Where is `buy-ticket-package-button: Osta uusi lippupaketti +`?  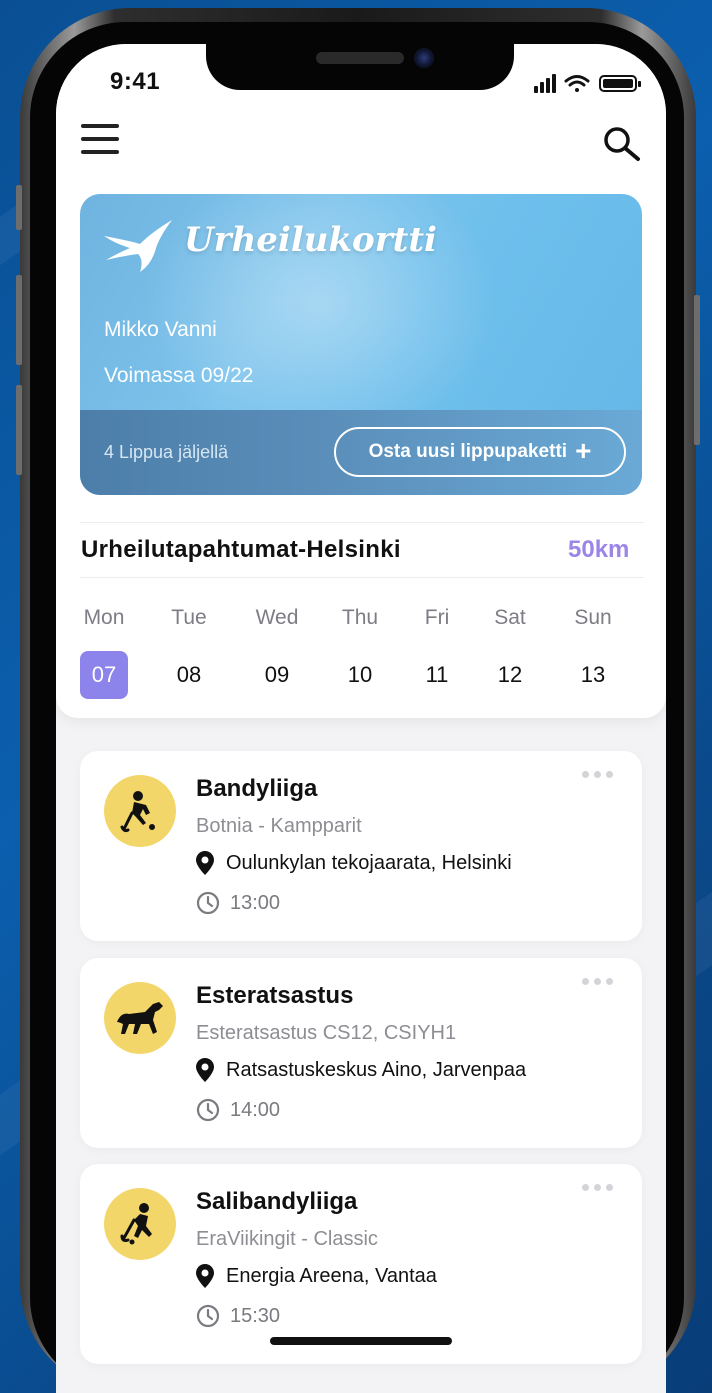
buy-ticket-package-button: Osta uusi lippupaketti + is located at coordinates (480, 452).